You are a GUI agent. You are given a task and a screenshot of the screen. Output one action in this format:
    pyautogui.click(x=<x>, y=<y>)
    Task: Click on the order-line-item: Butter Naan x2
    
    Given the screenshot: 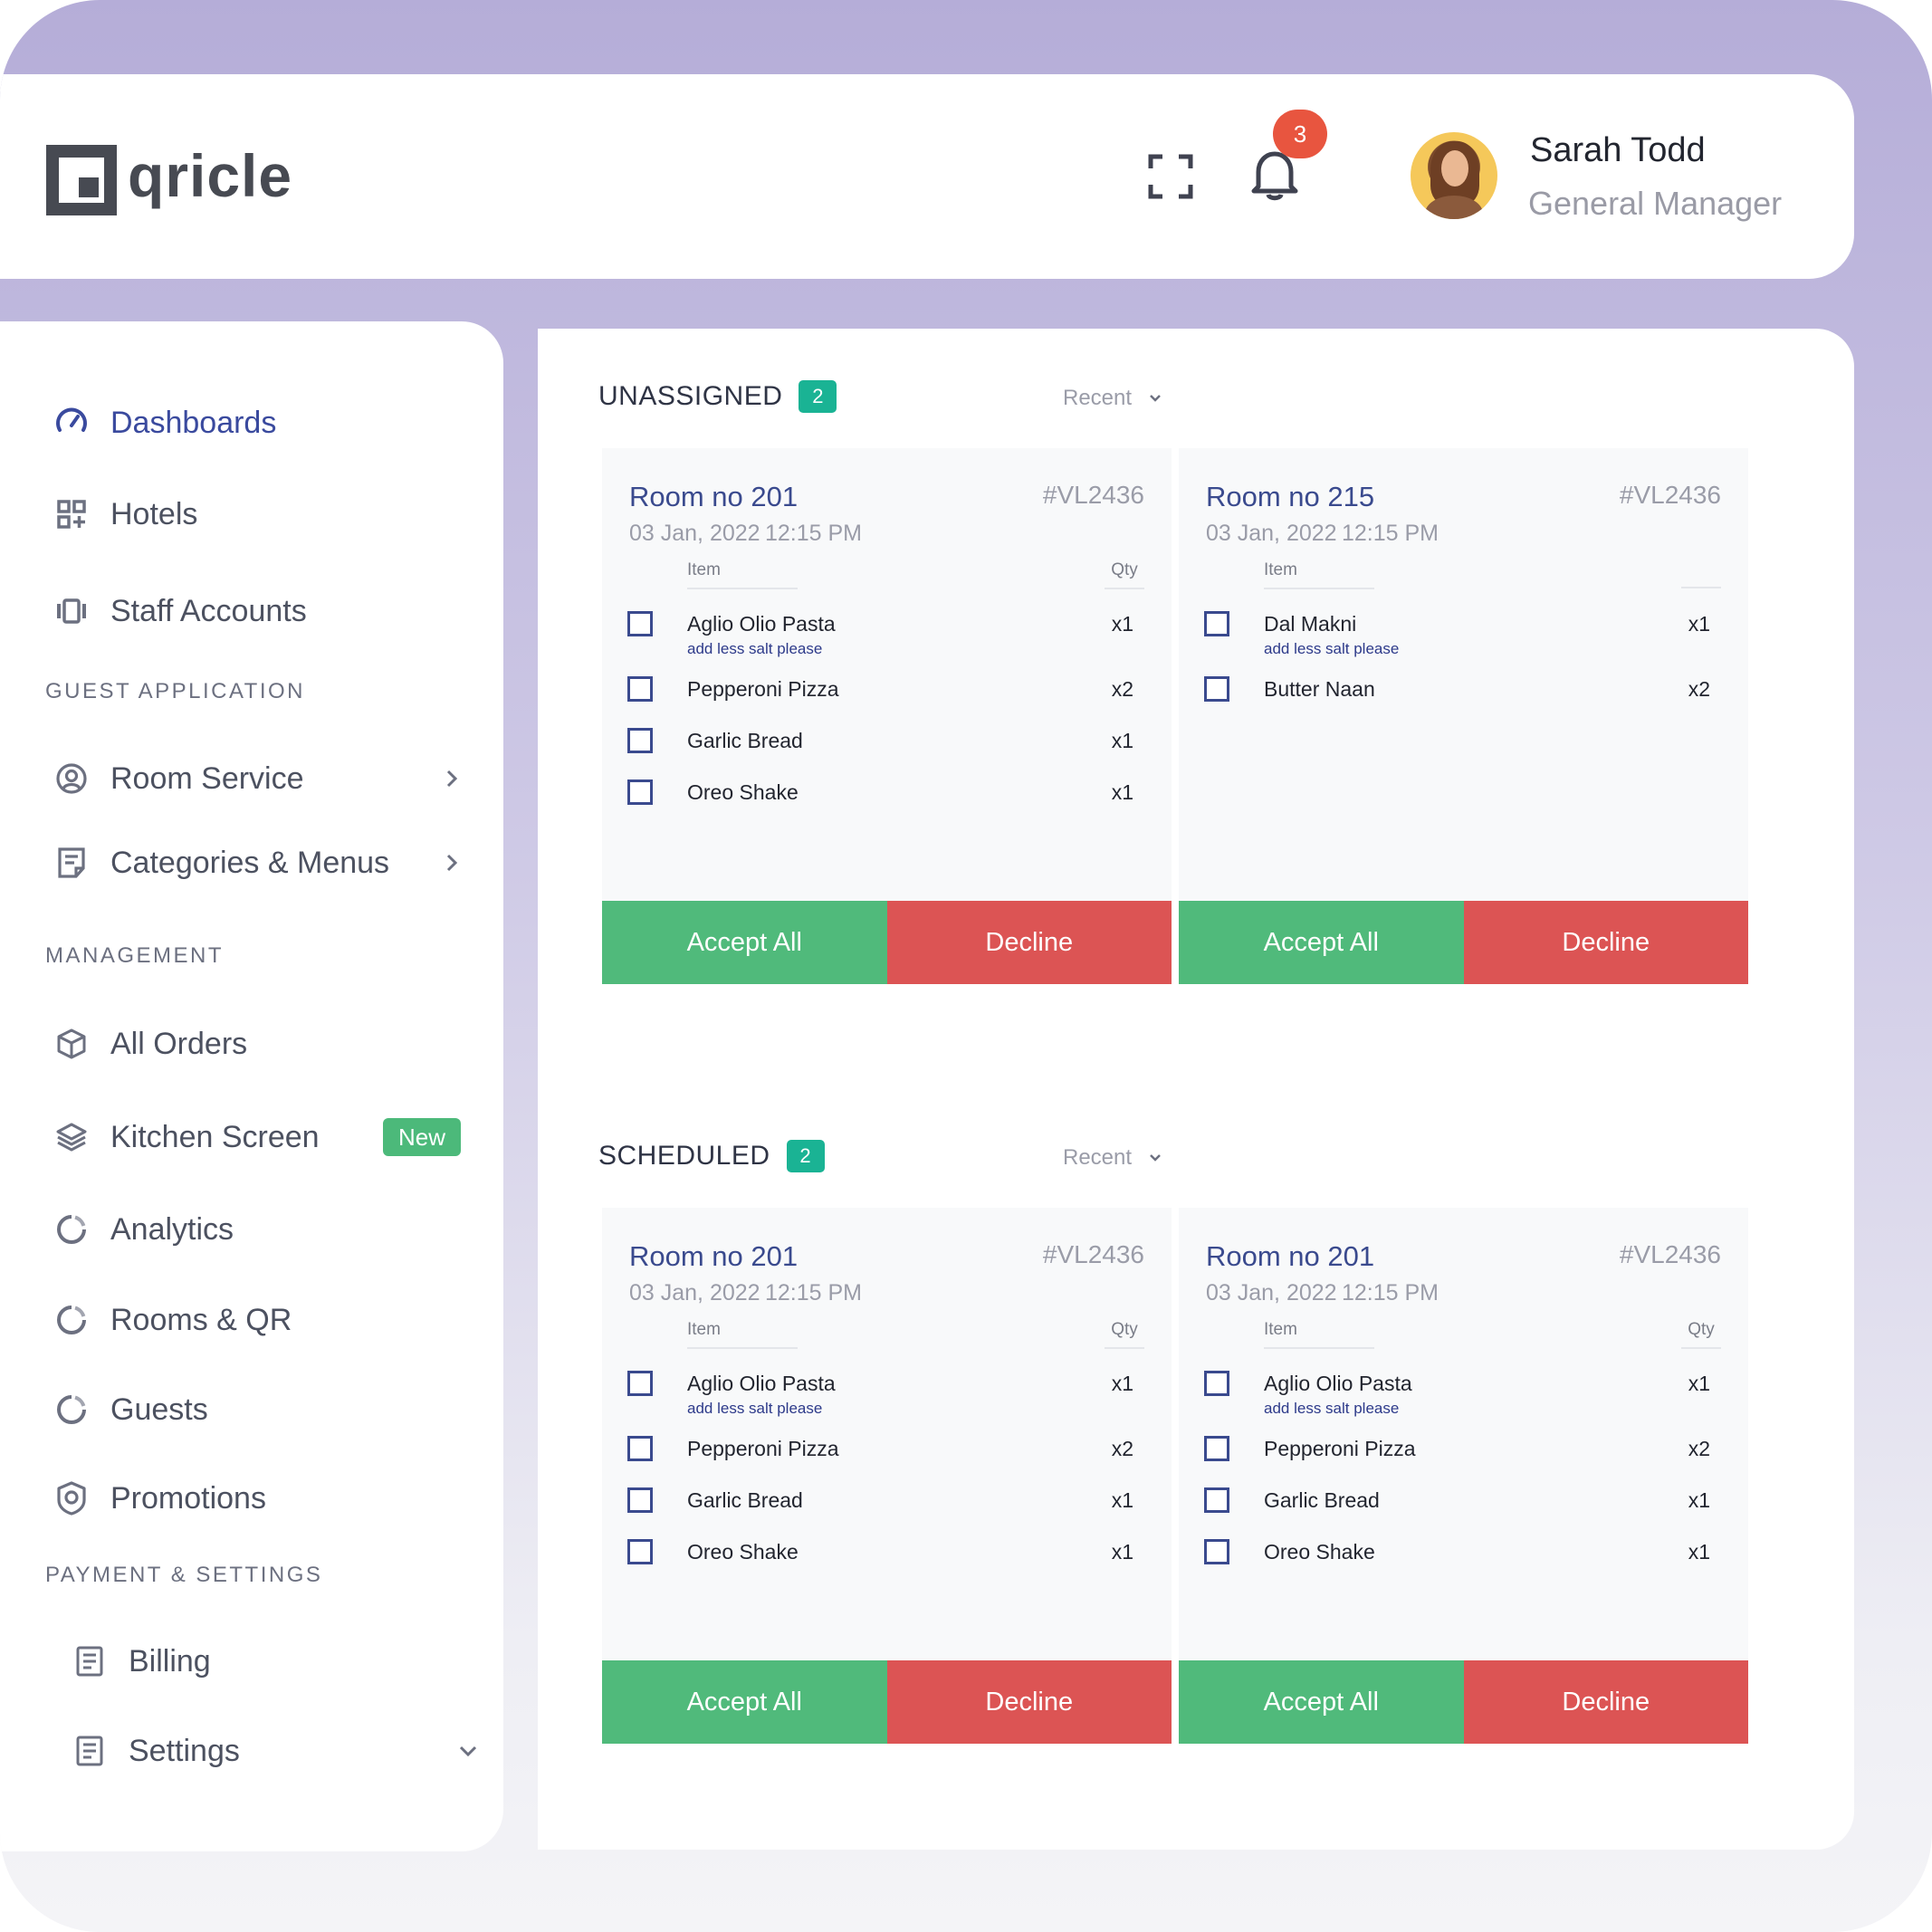 What is the action you would take?
    pyautogui.click(x=1463, y=703)
    